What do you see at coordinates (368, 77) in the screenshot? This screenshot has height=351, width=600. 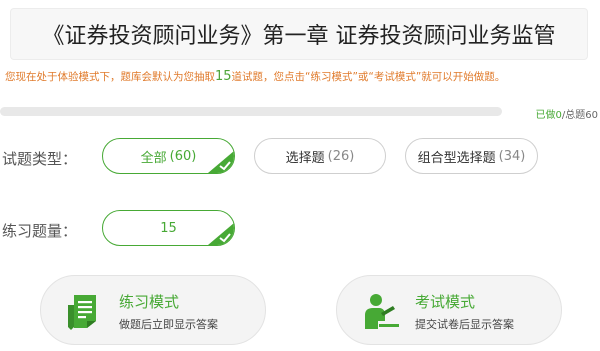 I see `notice-suffix: 道试题，您点击“练习模式”或“考试模式”就可以开始做题。` at bounding box center [368, 77].